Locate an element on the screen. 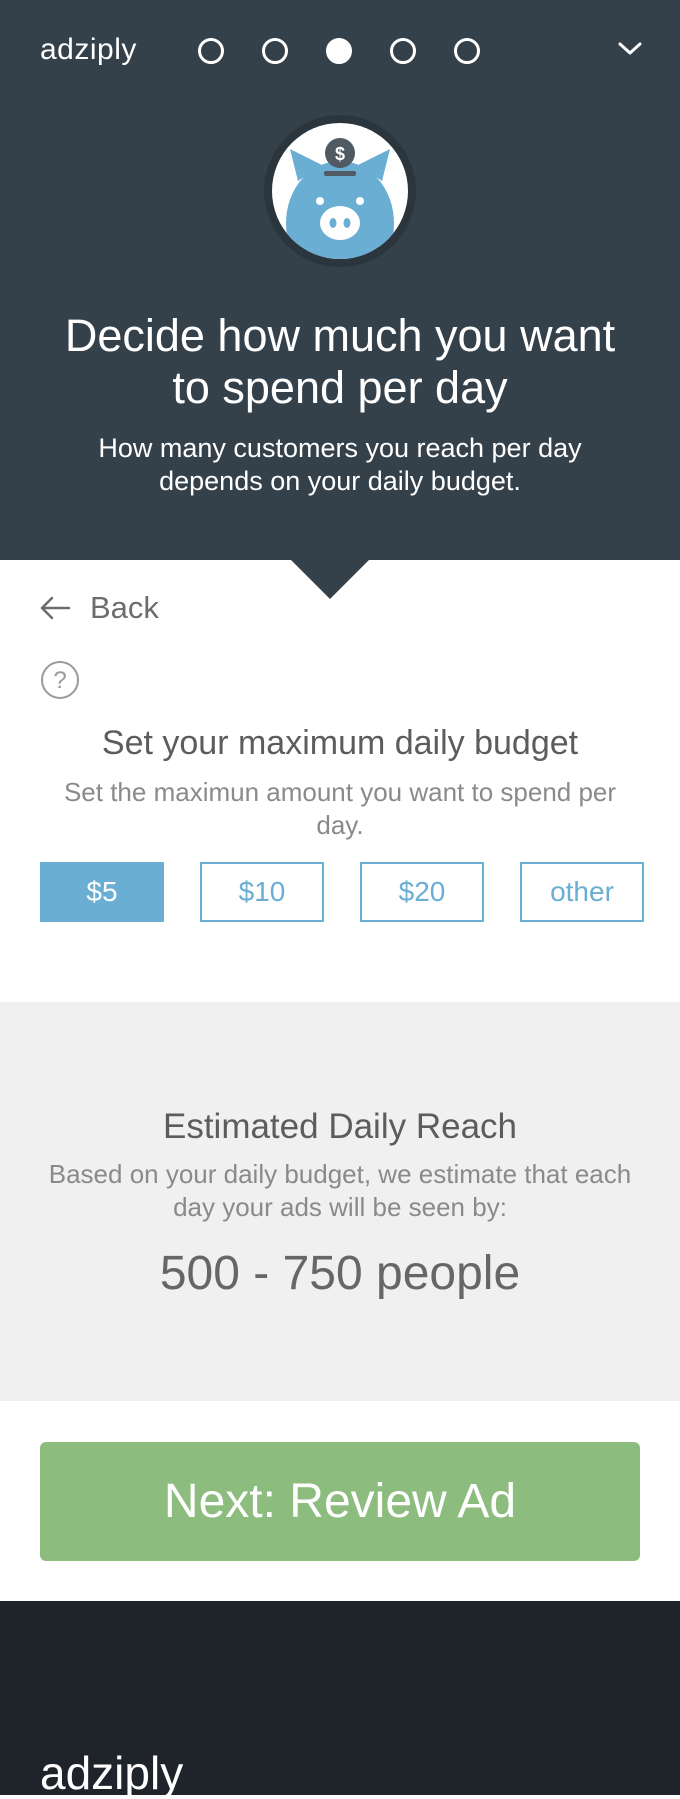 Image resolution: width=680 pixels, height=1799 pixels. piggy-bank-avatar: $ is located at coordinates (340, 191).